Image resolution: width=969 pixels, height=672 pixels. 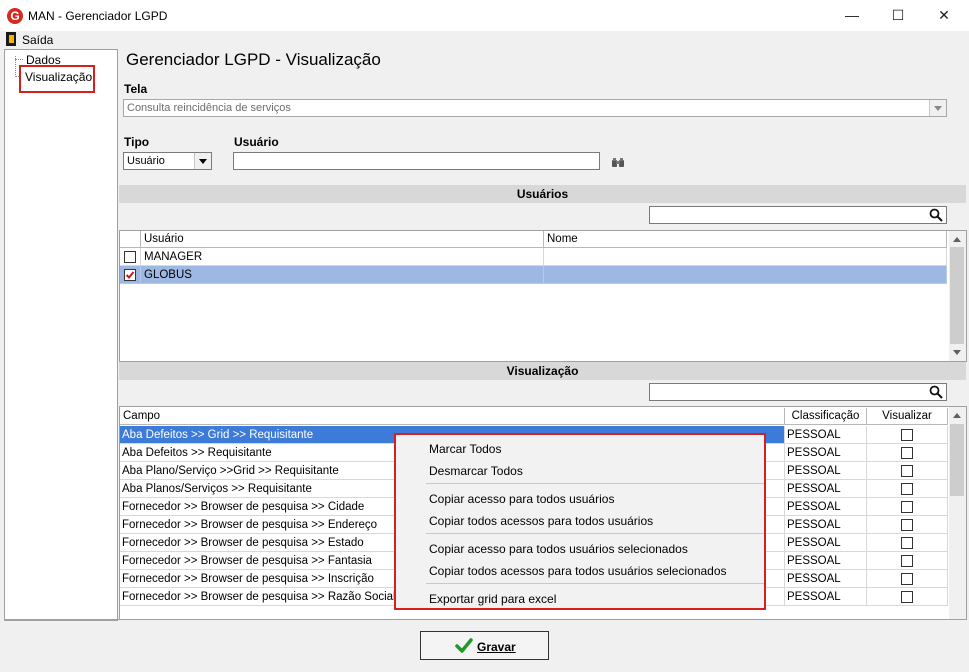 I want to click on menu-item-copy-all-access-all-users: Copiar todos acessos para todos usuários, so click(x=541, y=521).